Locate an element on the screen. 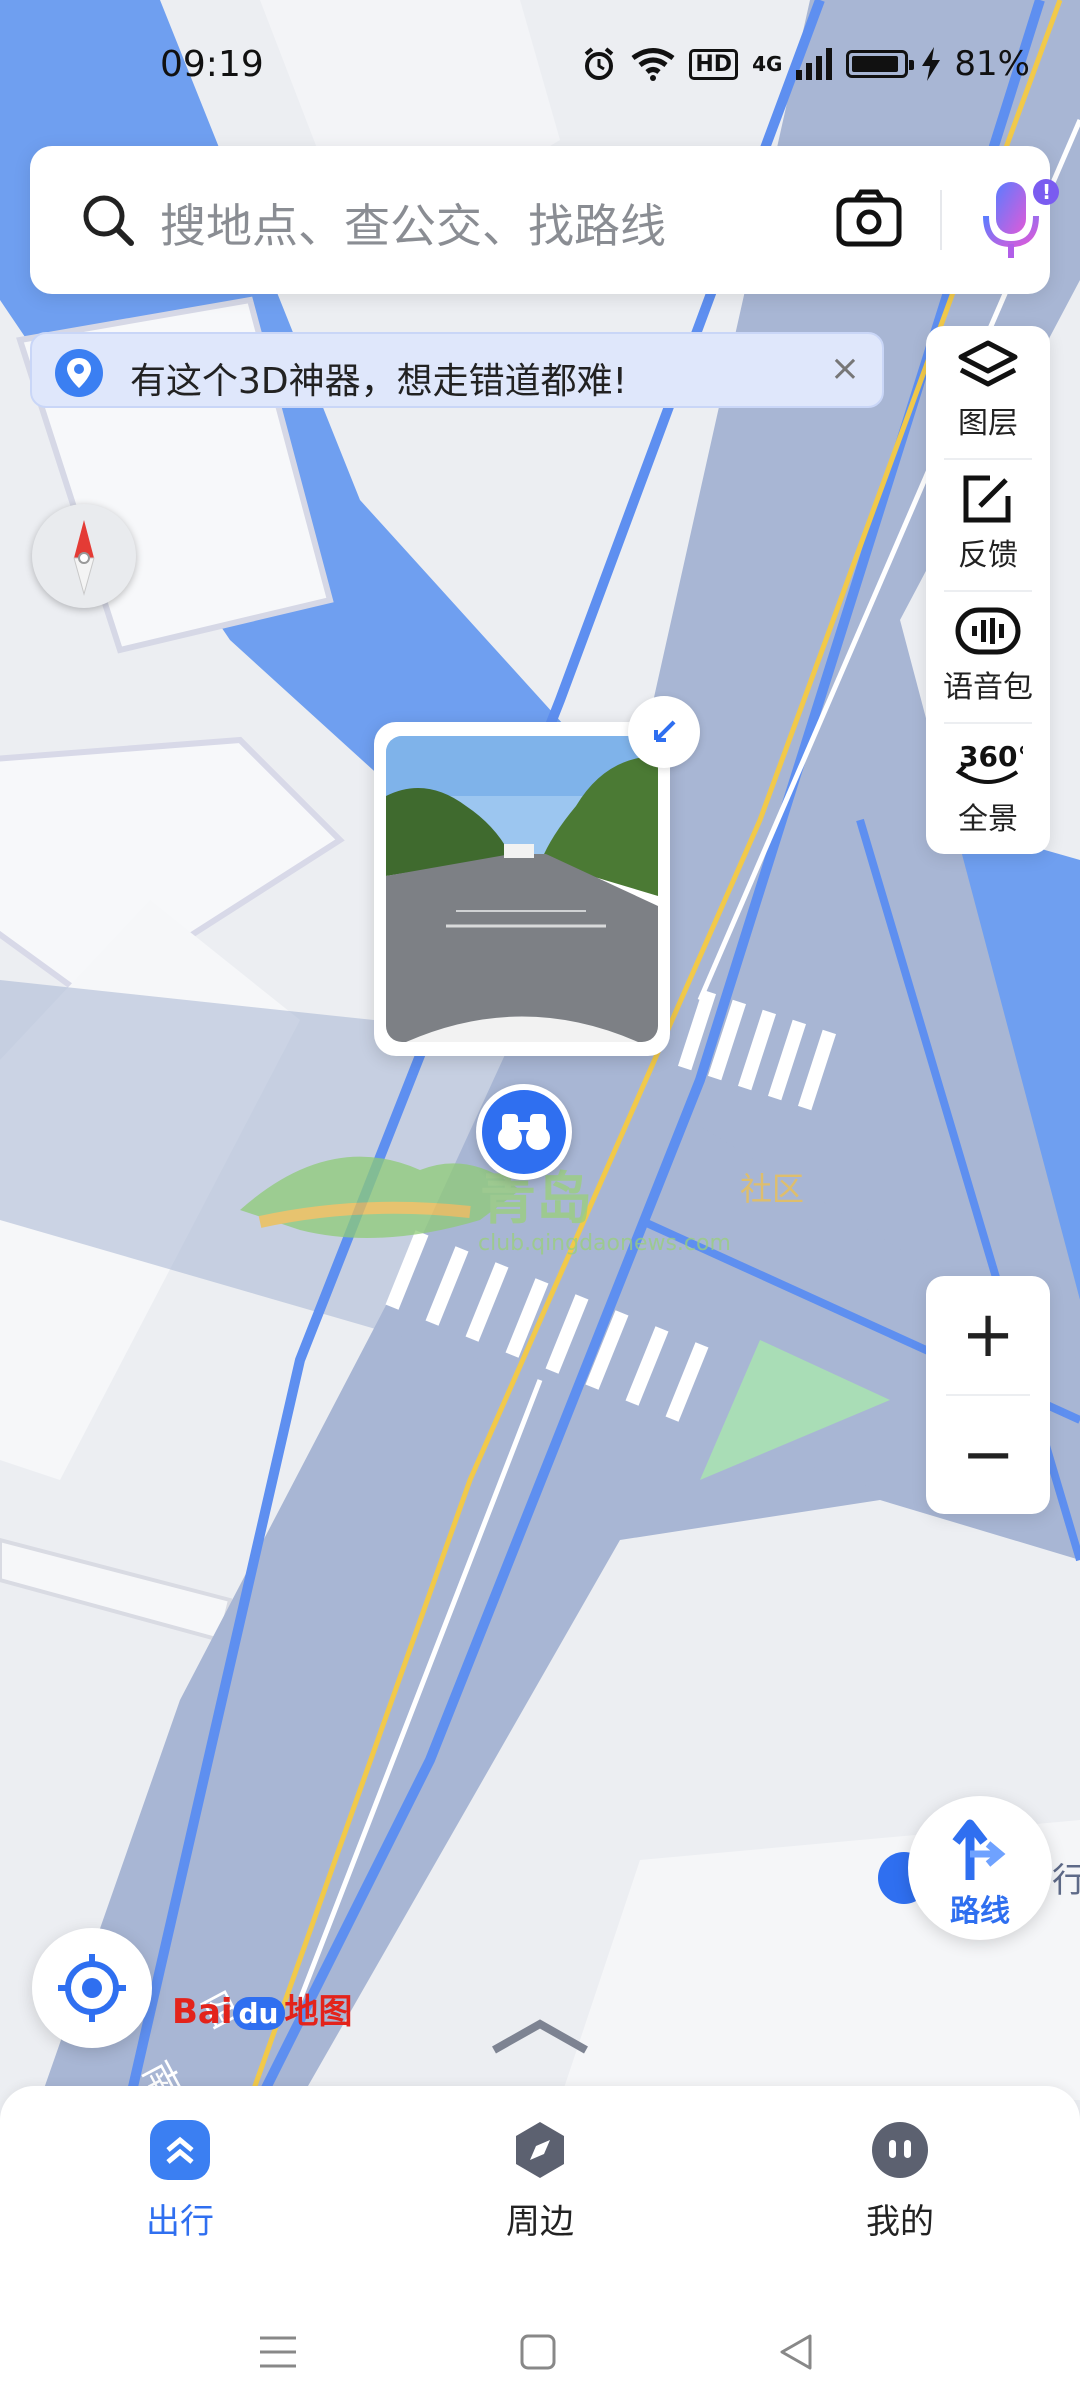 This screenshot has height=2400, width=1080. map-toolbar: 图层 反馈 语音包 360° 全景 is located at coordinates (988, 590).